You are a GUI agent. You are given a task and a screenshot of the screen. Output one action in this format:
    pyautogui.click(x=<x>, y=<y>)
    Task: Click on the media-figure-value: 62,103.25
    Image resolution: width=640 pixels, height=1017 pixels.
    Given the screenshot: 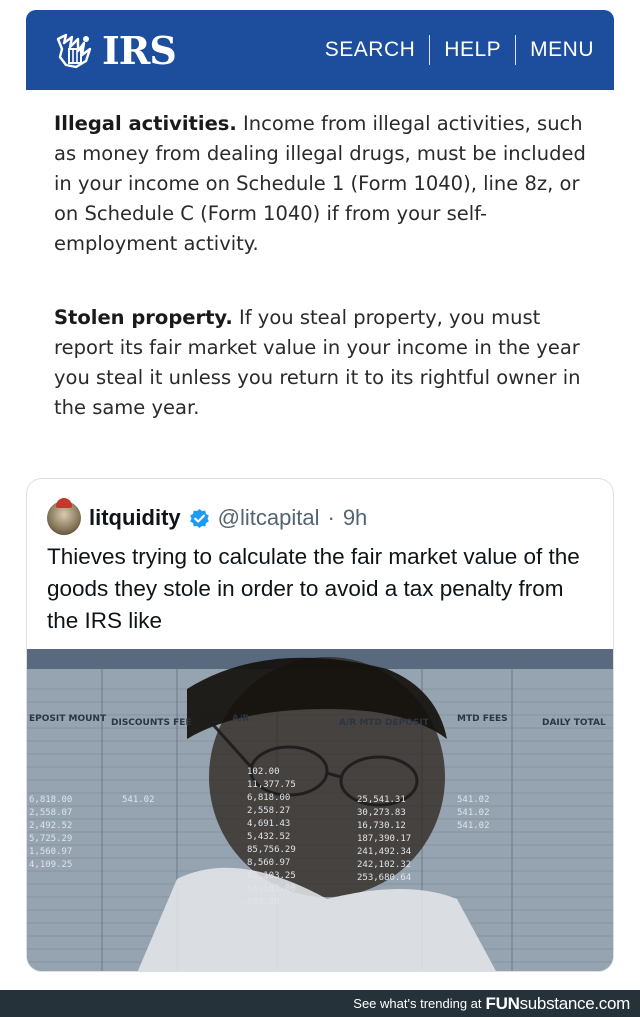 What is the action you would take?
    pyautogui.click(x=271, y=876)
    